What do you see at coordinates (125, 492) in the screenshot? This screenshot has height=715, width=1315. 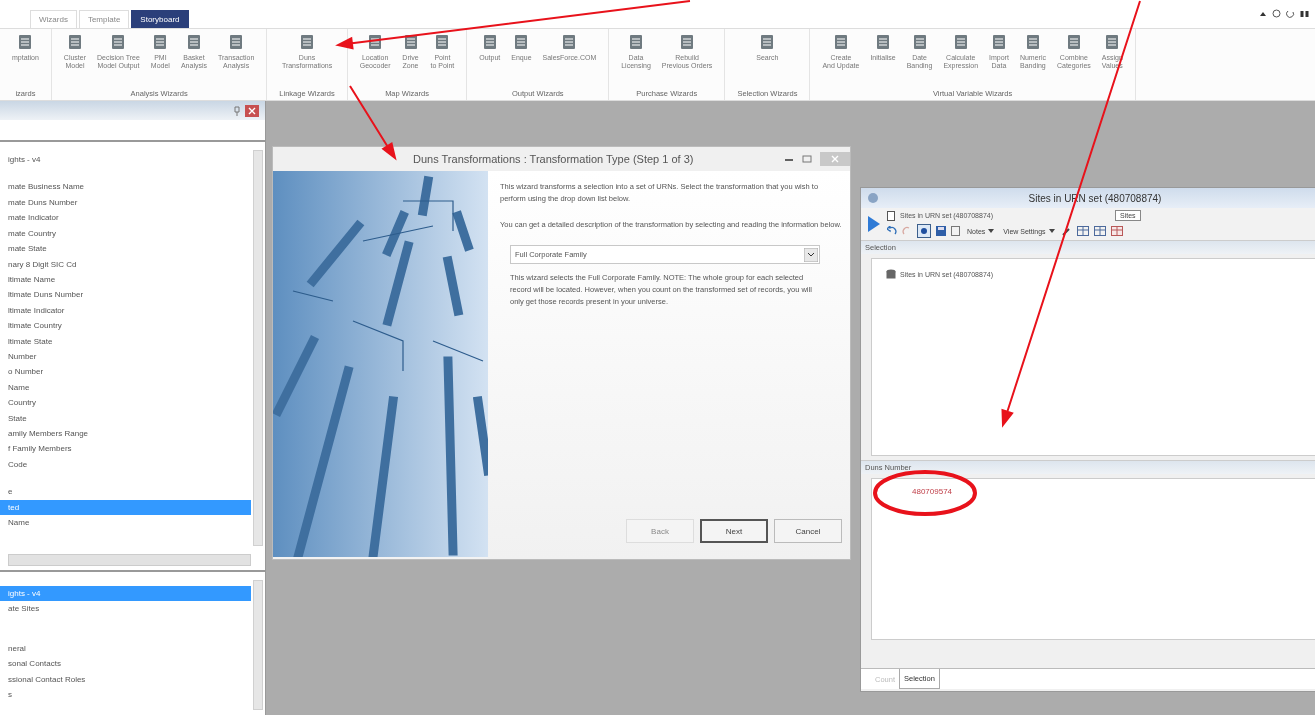 I see `list-item: e` at bounding box center [125, 492].